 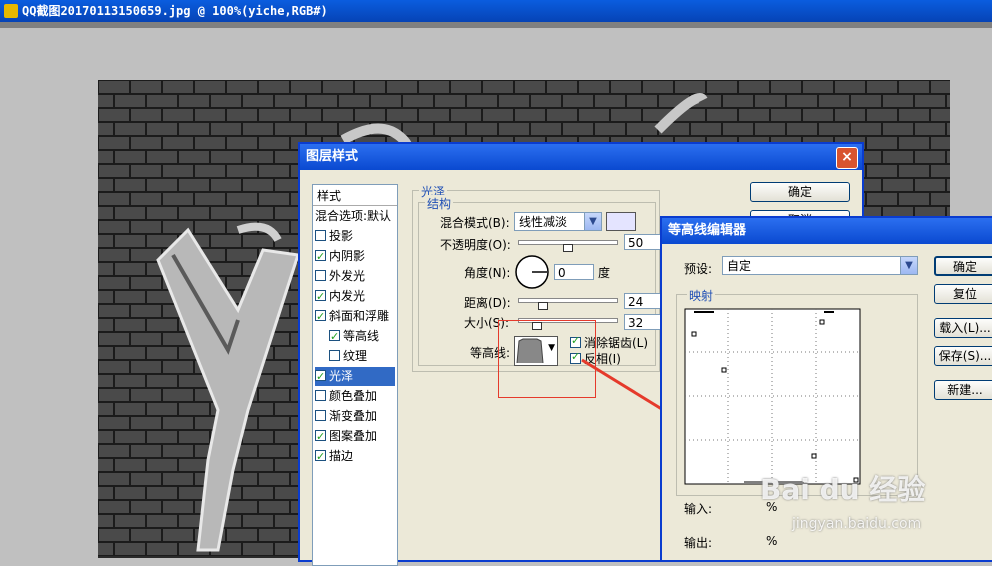 I want to click on chevron-down-icon: ▼, so click(x=908, y=265).